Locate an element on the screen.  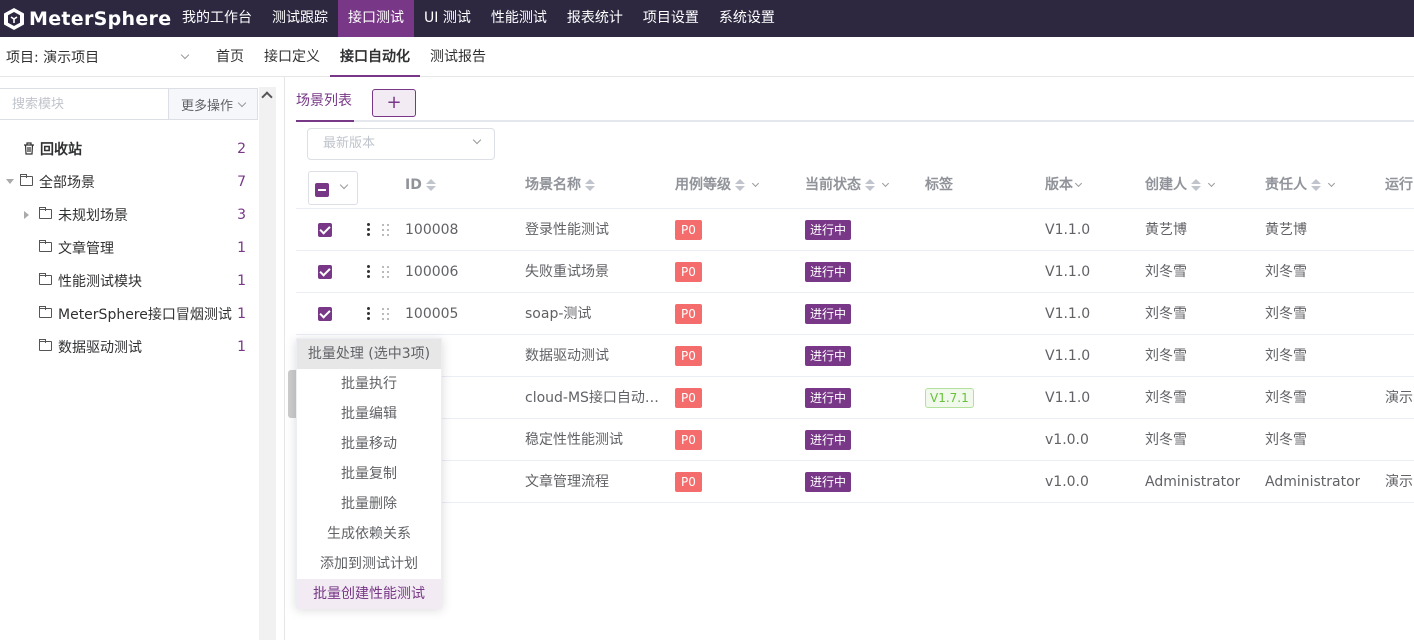
top-nav-item: 性能测试 is located at coordinates (519, 18).